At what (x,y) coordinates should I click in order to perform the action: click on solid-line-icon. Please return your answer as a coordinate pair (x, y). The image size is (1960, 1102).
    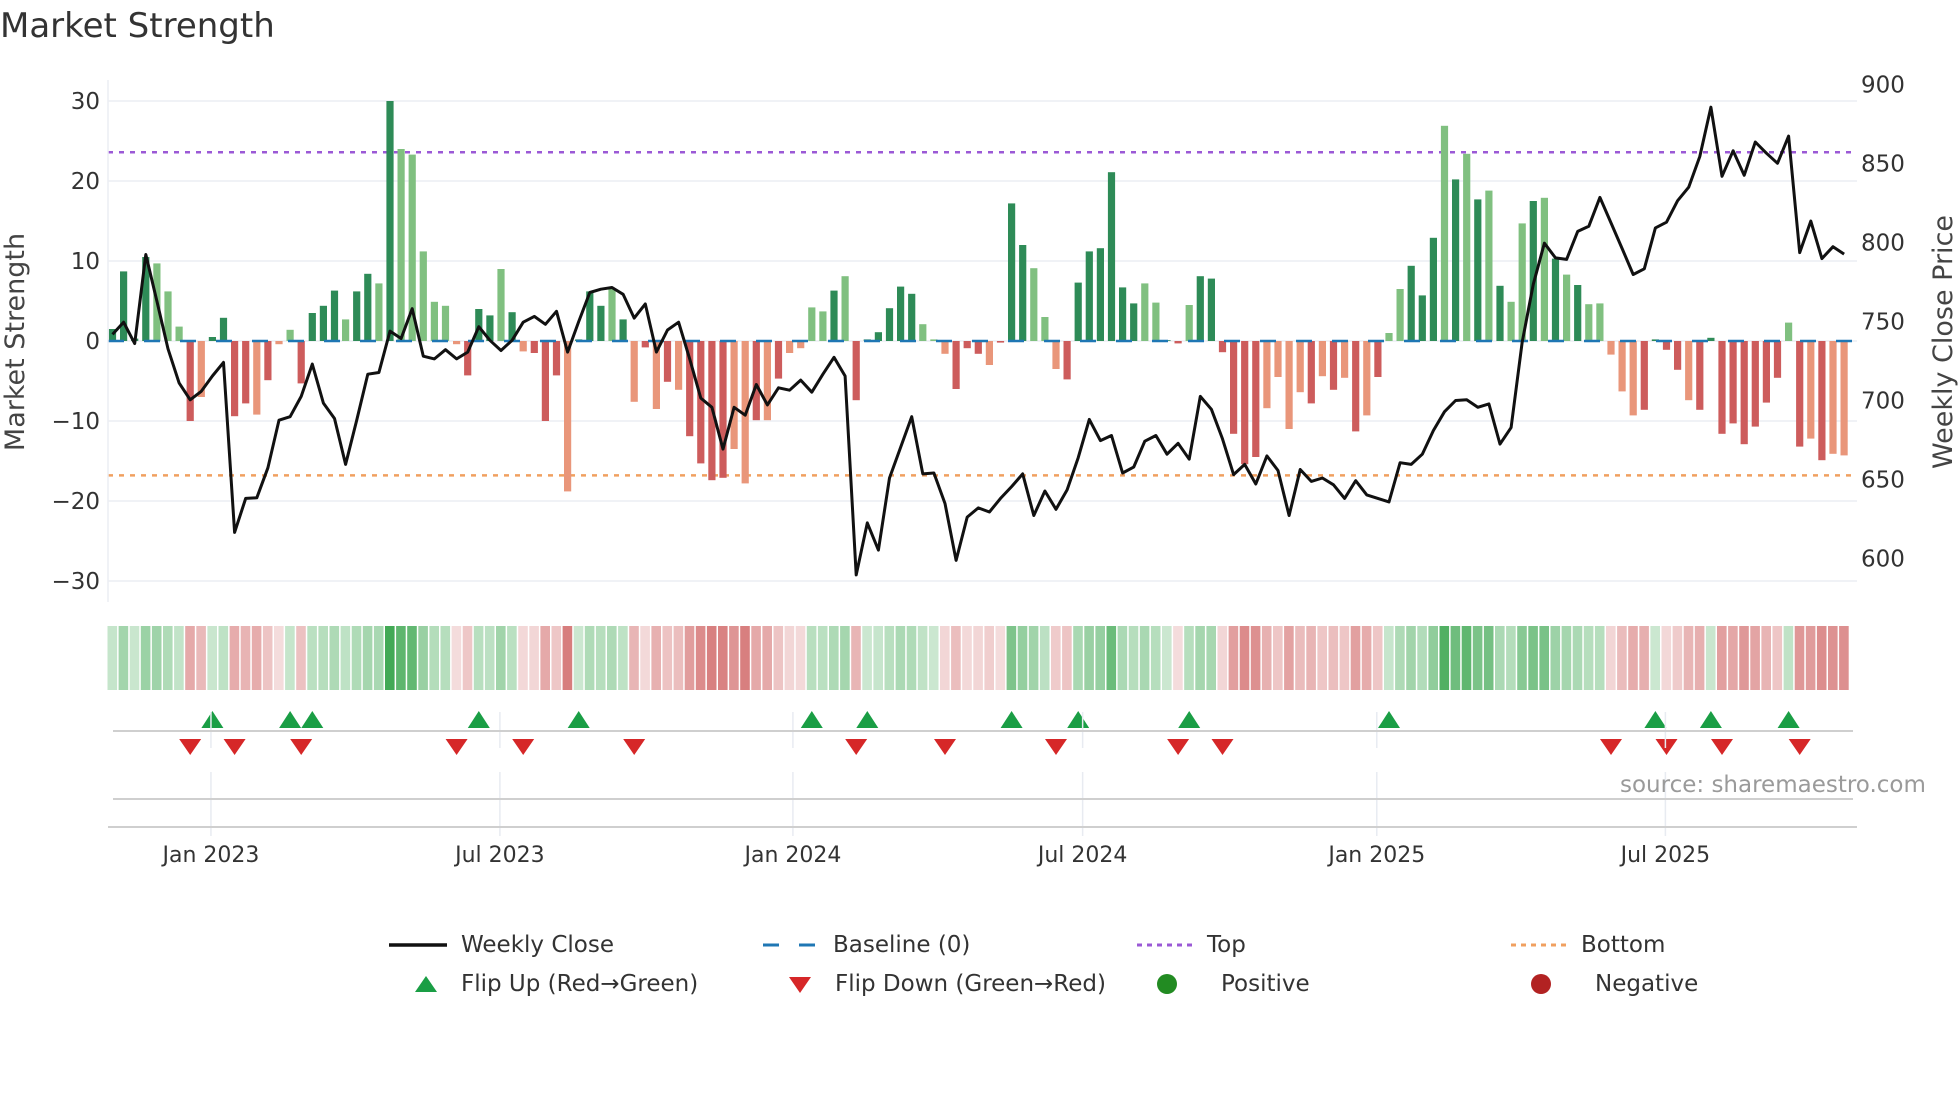
    Looking at the image, I should click on (418, 945).